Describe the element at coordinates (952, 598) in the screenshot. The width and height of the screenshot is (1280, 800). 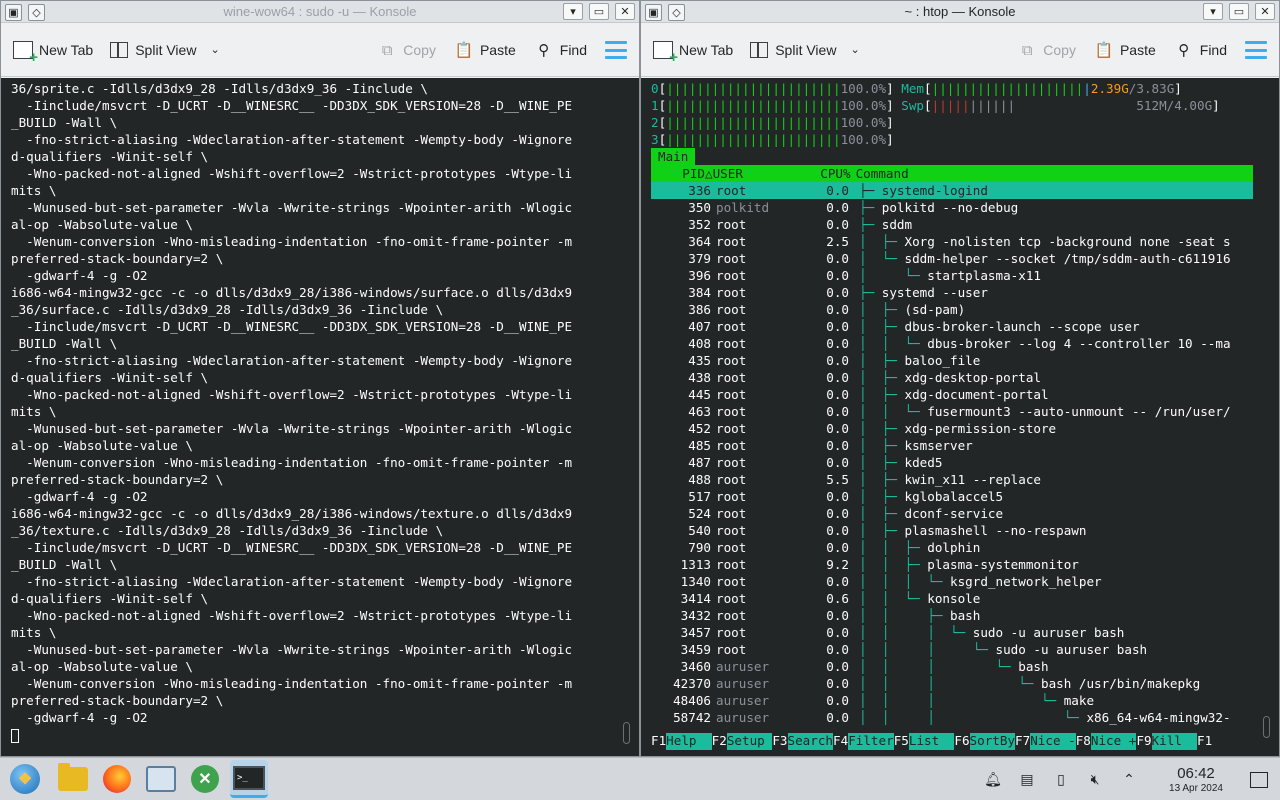
I see `process-row: 3414 root 0.6 │ │ └─ konsole` at that location.